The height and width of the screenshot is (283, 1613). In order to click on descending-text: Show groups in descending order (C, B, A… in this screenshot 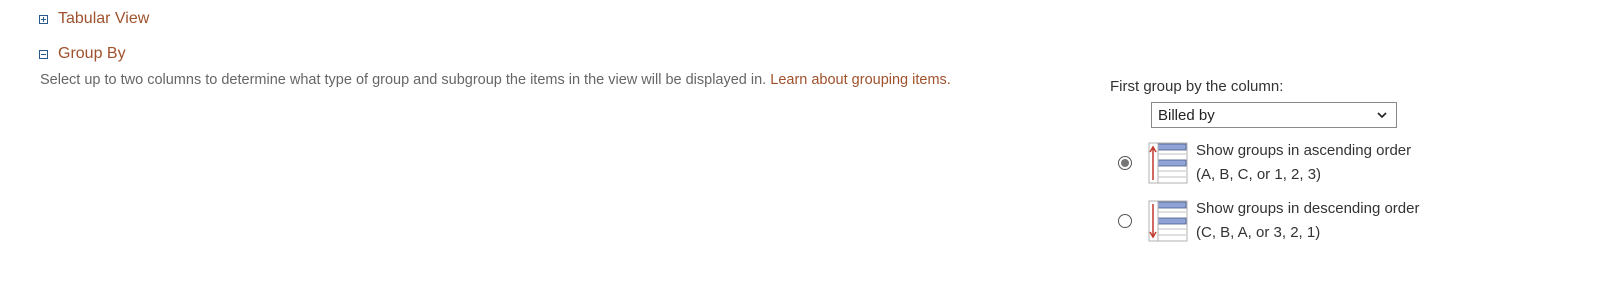, I will do `click(1307, 221)`.